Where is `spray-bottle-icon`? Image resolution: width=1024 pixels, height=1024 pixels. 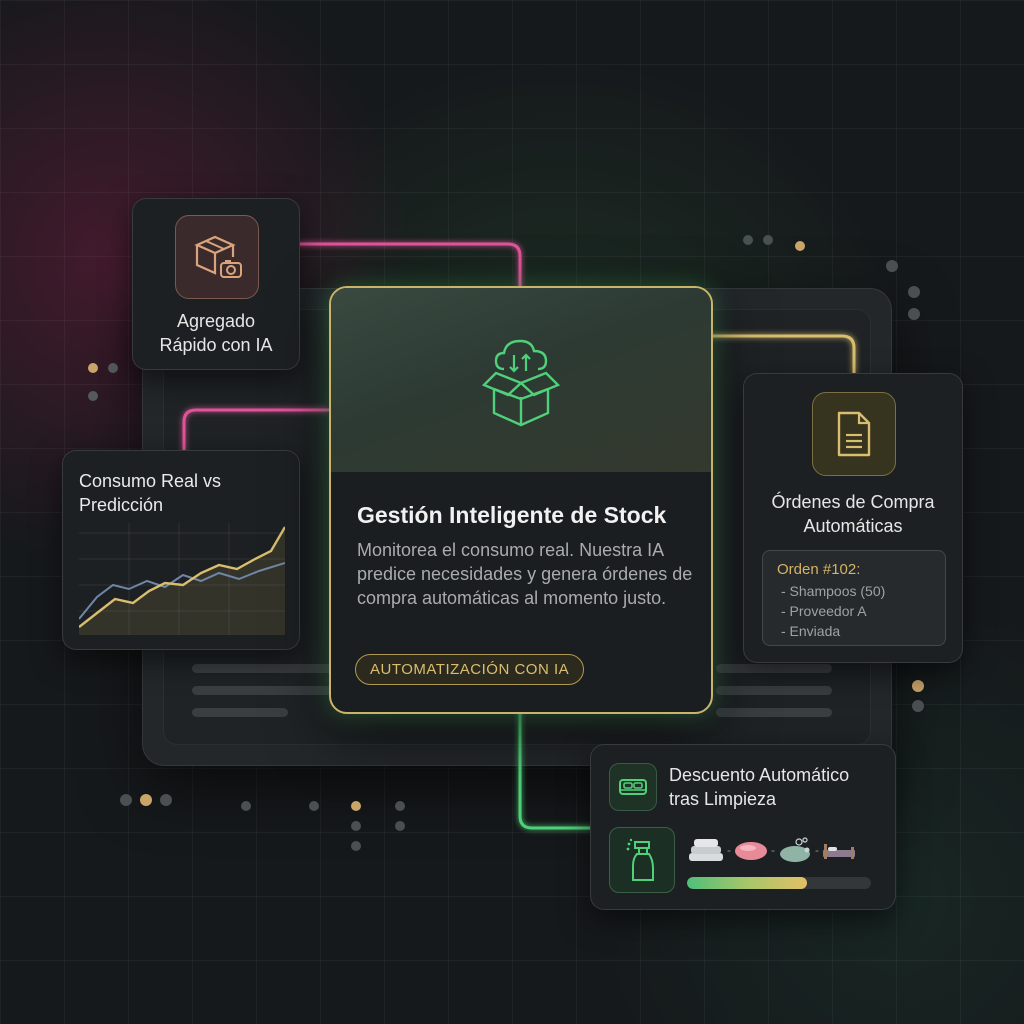 spray-bottle-icon is located at coordinates (642, 860).